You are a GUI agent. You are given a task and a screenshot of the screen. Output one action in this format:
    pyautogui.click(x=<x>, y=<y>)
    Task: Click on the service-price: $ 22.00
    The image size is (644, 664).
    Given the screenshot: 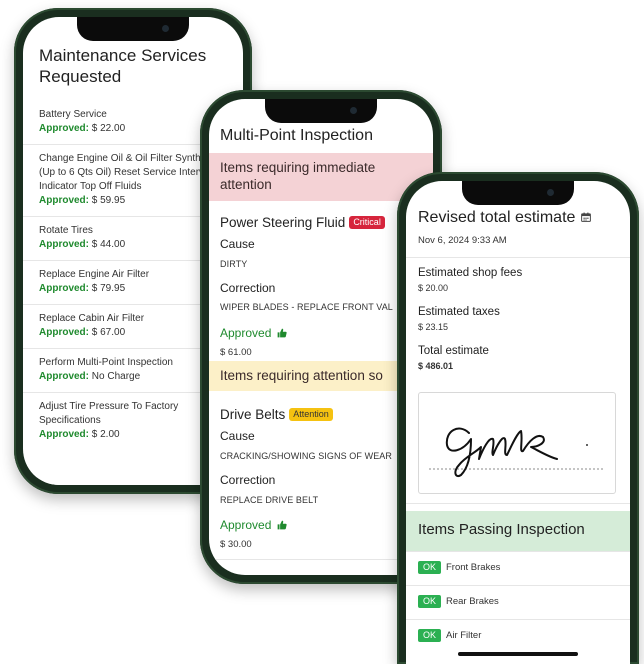 What is the action you would take?
    pyautogui.click(x=108, y=128)
    